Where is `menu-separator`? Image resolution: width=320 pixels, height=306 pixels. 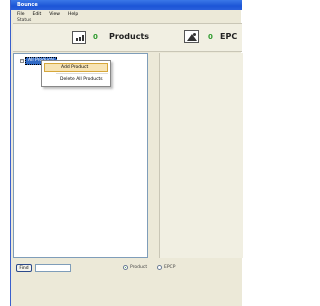 menu-separator is located at coordinates (82, 73).